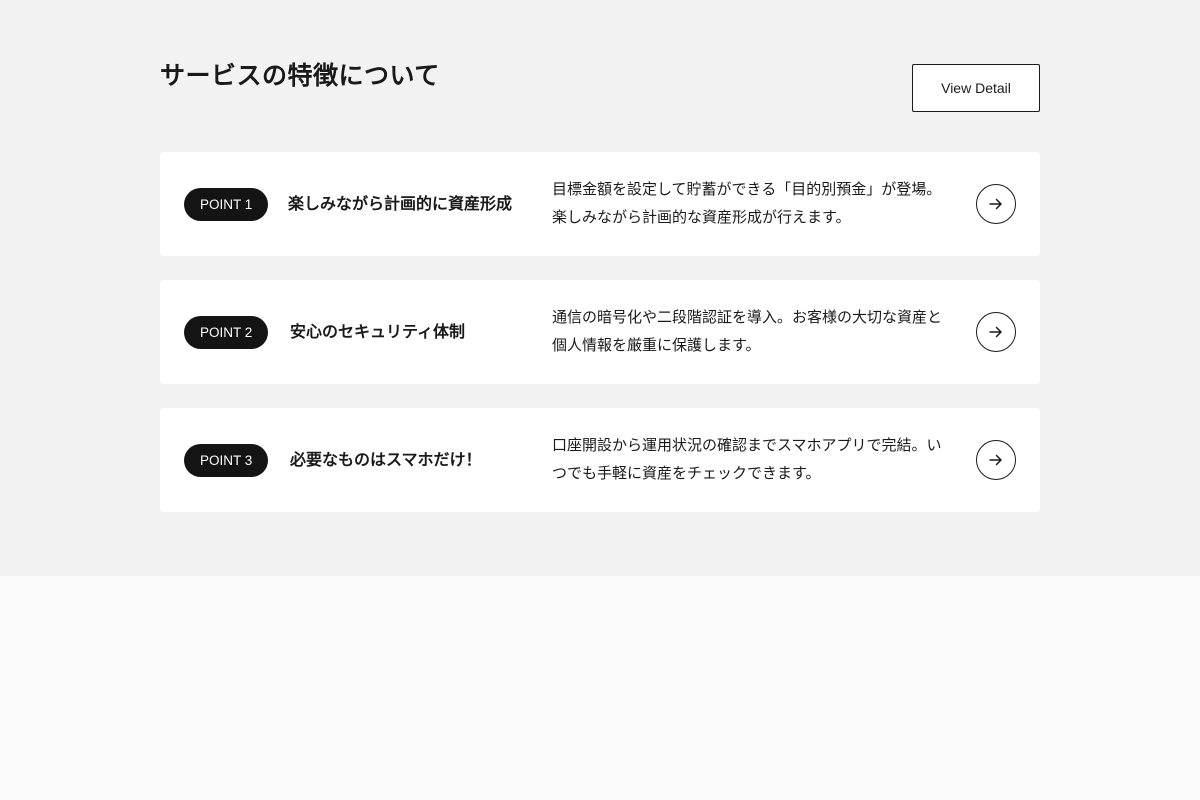 This screenshot has height=800, width=1200. Describe the element at coordinates (226, 204) in the screenshot. I see `point-badge: POINT 1` at that location.